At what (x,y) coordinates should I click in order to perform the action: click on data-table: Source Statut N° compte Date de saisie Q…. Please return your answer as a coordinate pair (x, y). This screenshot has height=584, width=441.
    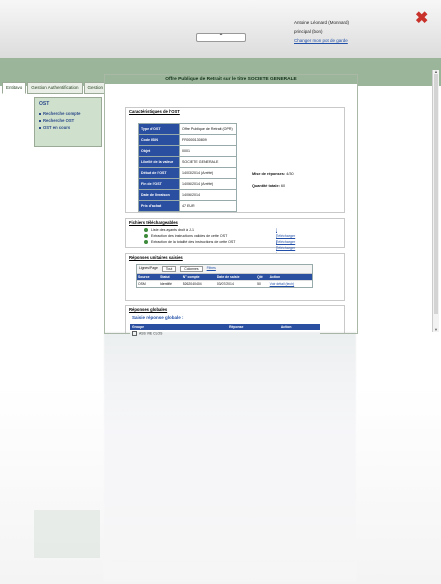
    Looking at the image, I should click on (224, 280).